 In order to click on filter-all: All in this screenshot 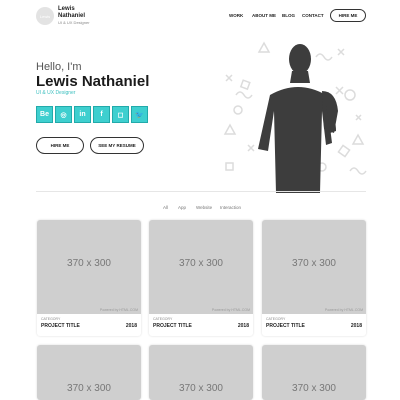, I will do `click(165, 207)`.